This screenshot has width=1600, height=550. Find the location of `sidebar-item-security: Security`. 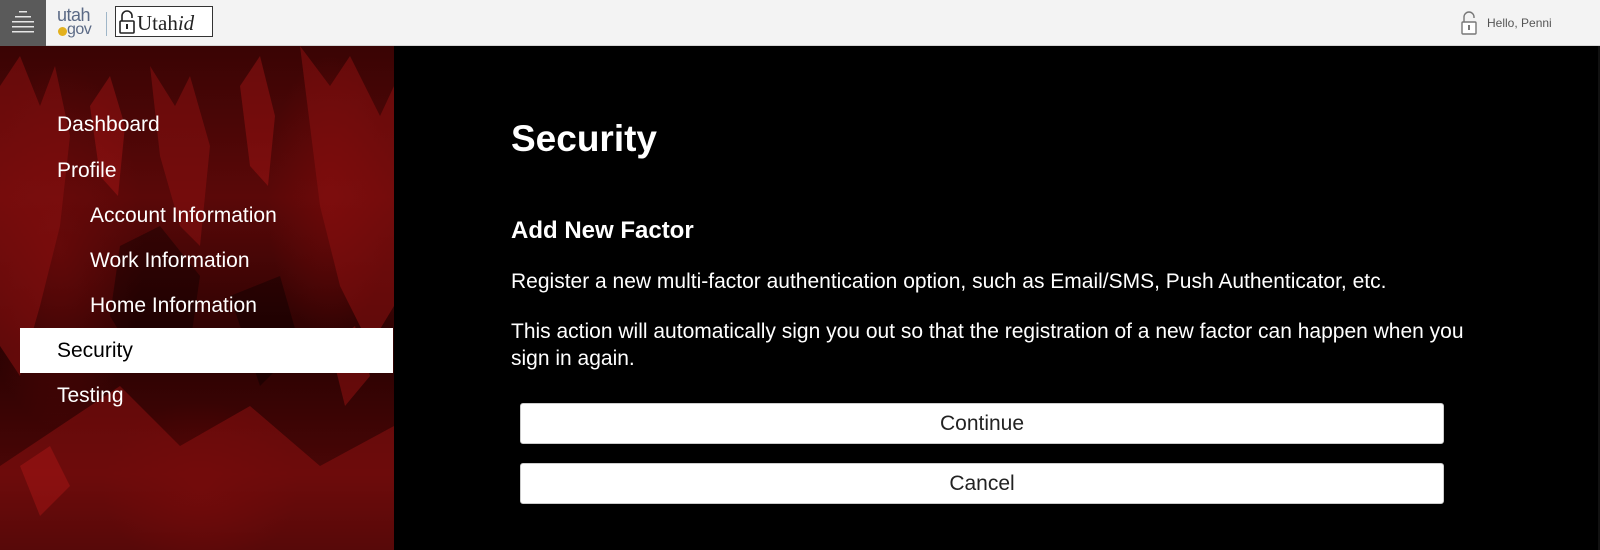

sidebar-item-security: Security is located at coordinates (206, 350).